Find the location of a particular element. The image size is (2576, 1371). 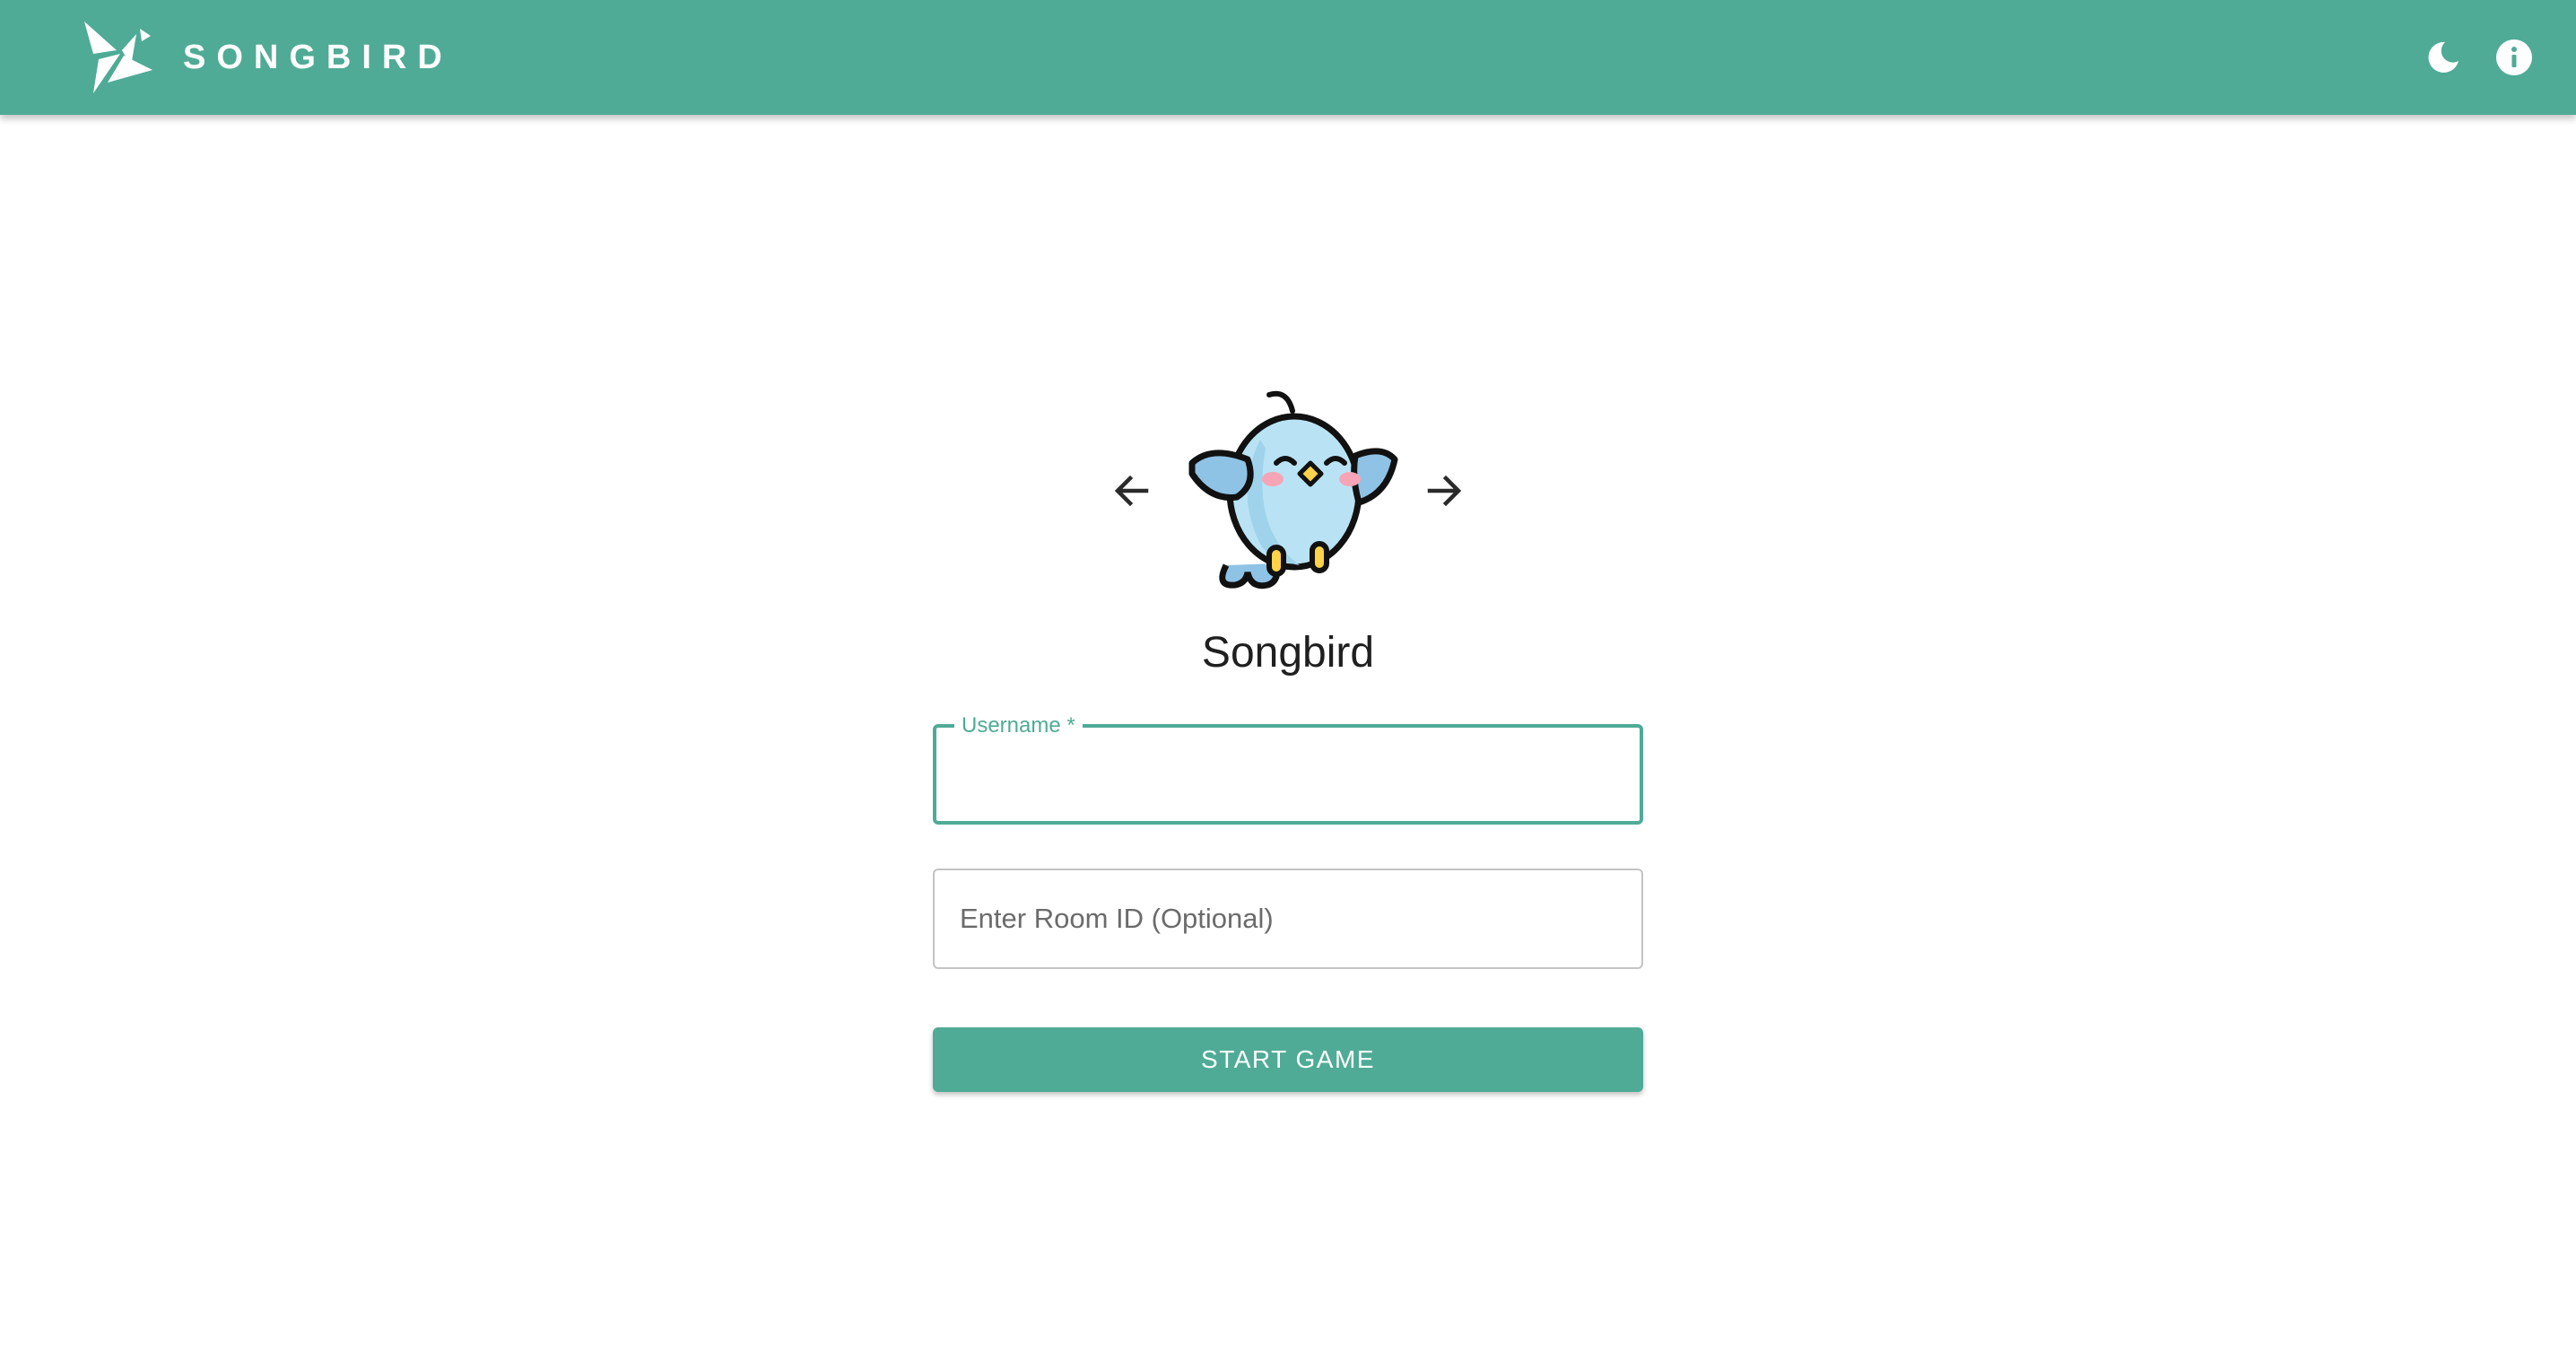

username-input is located at coordinates (1288, 774).